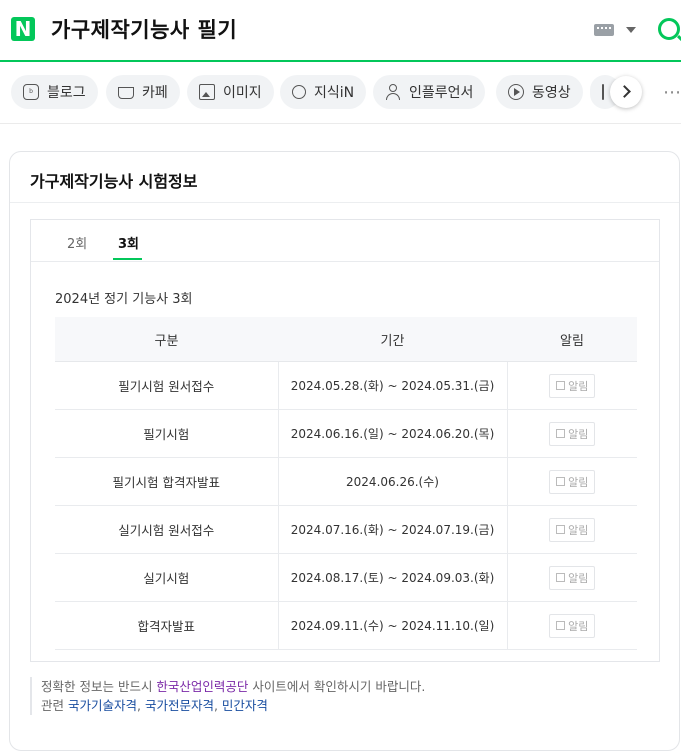  I want to click on schedule-subtitle: 2024년 정기 기능사 3회, so click(124, 299).